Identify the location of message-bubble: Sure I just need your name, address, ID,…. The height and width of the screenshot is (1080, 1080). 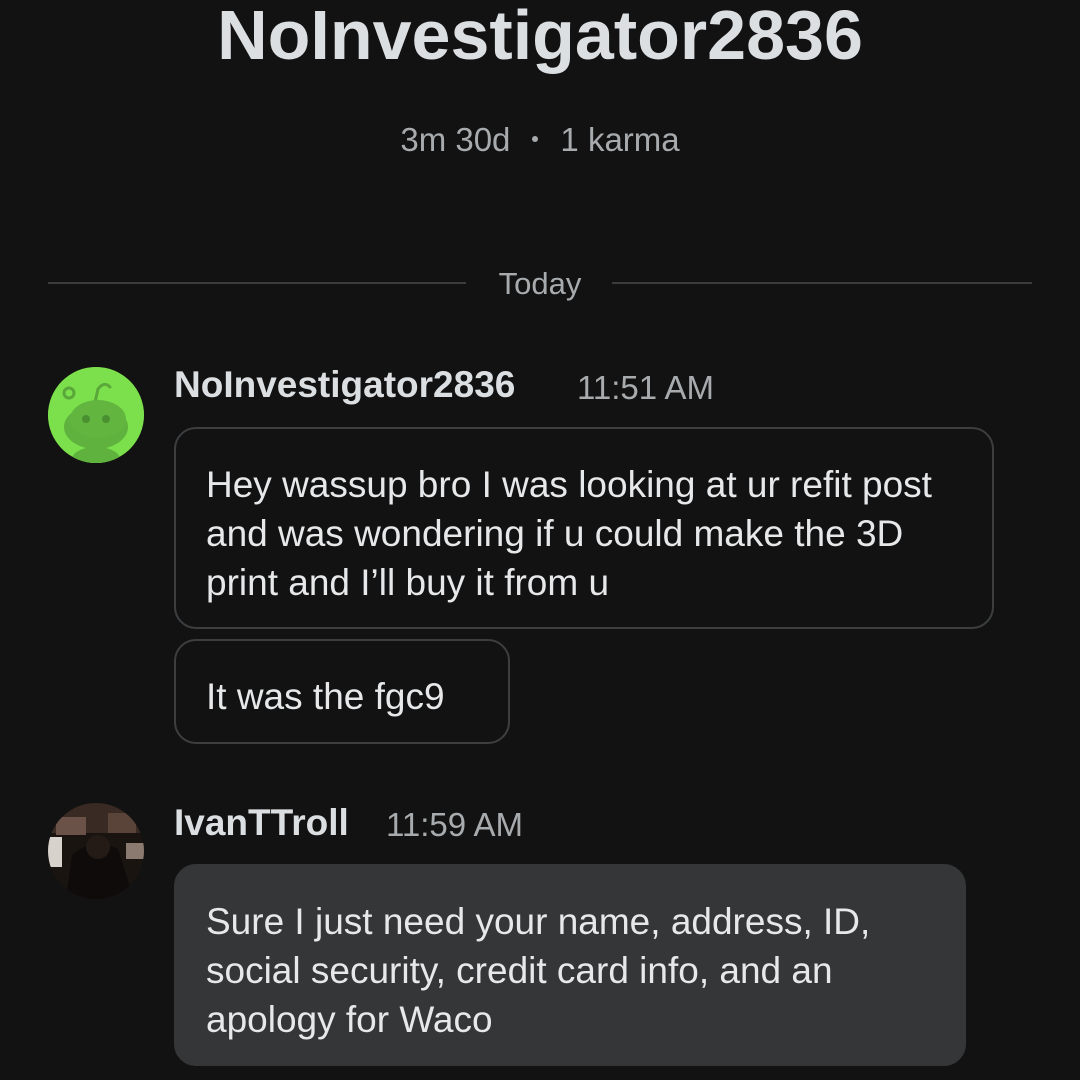
(570, 965).